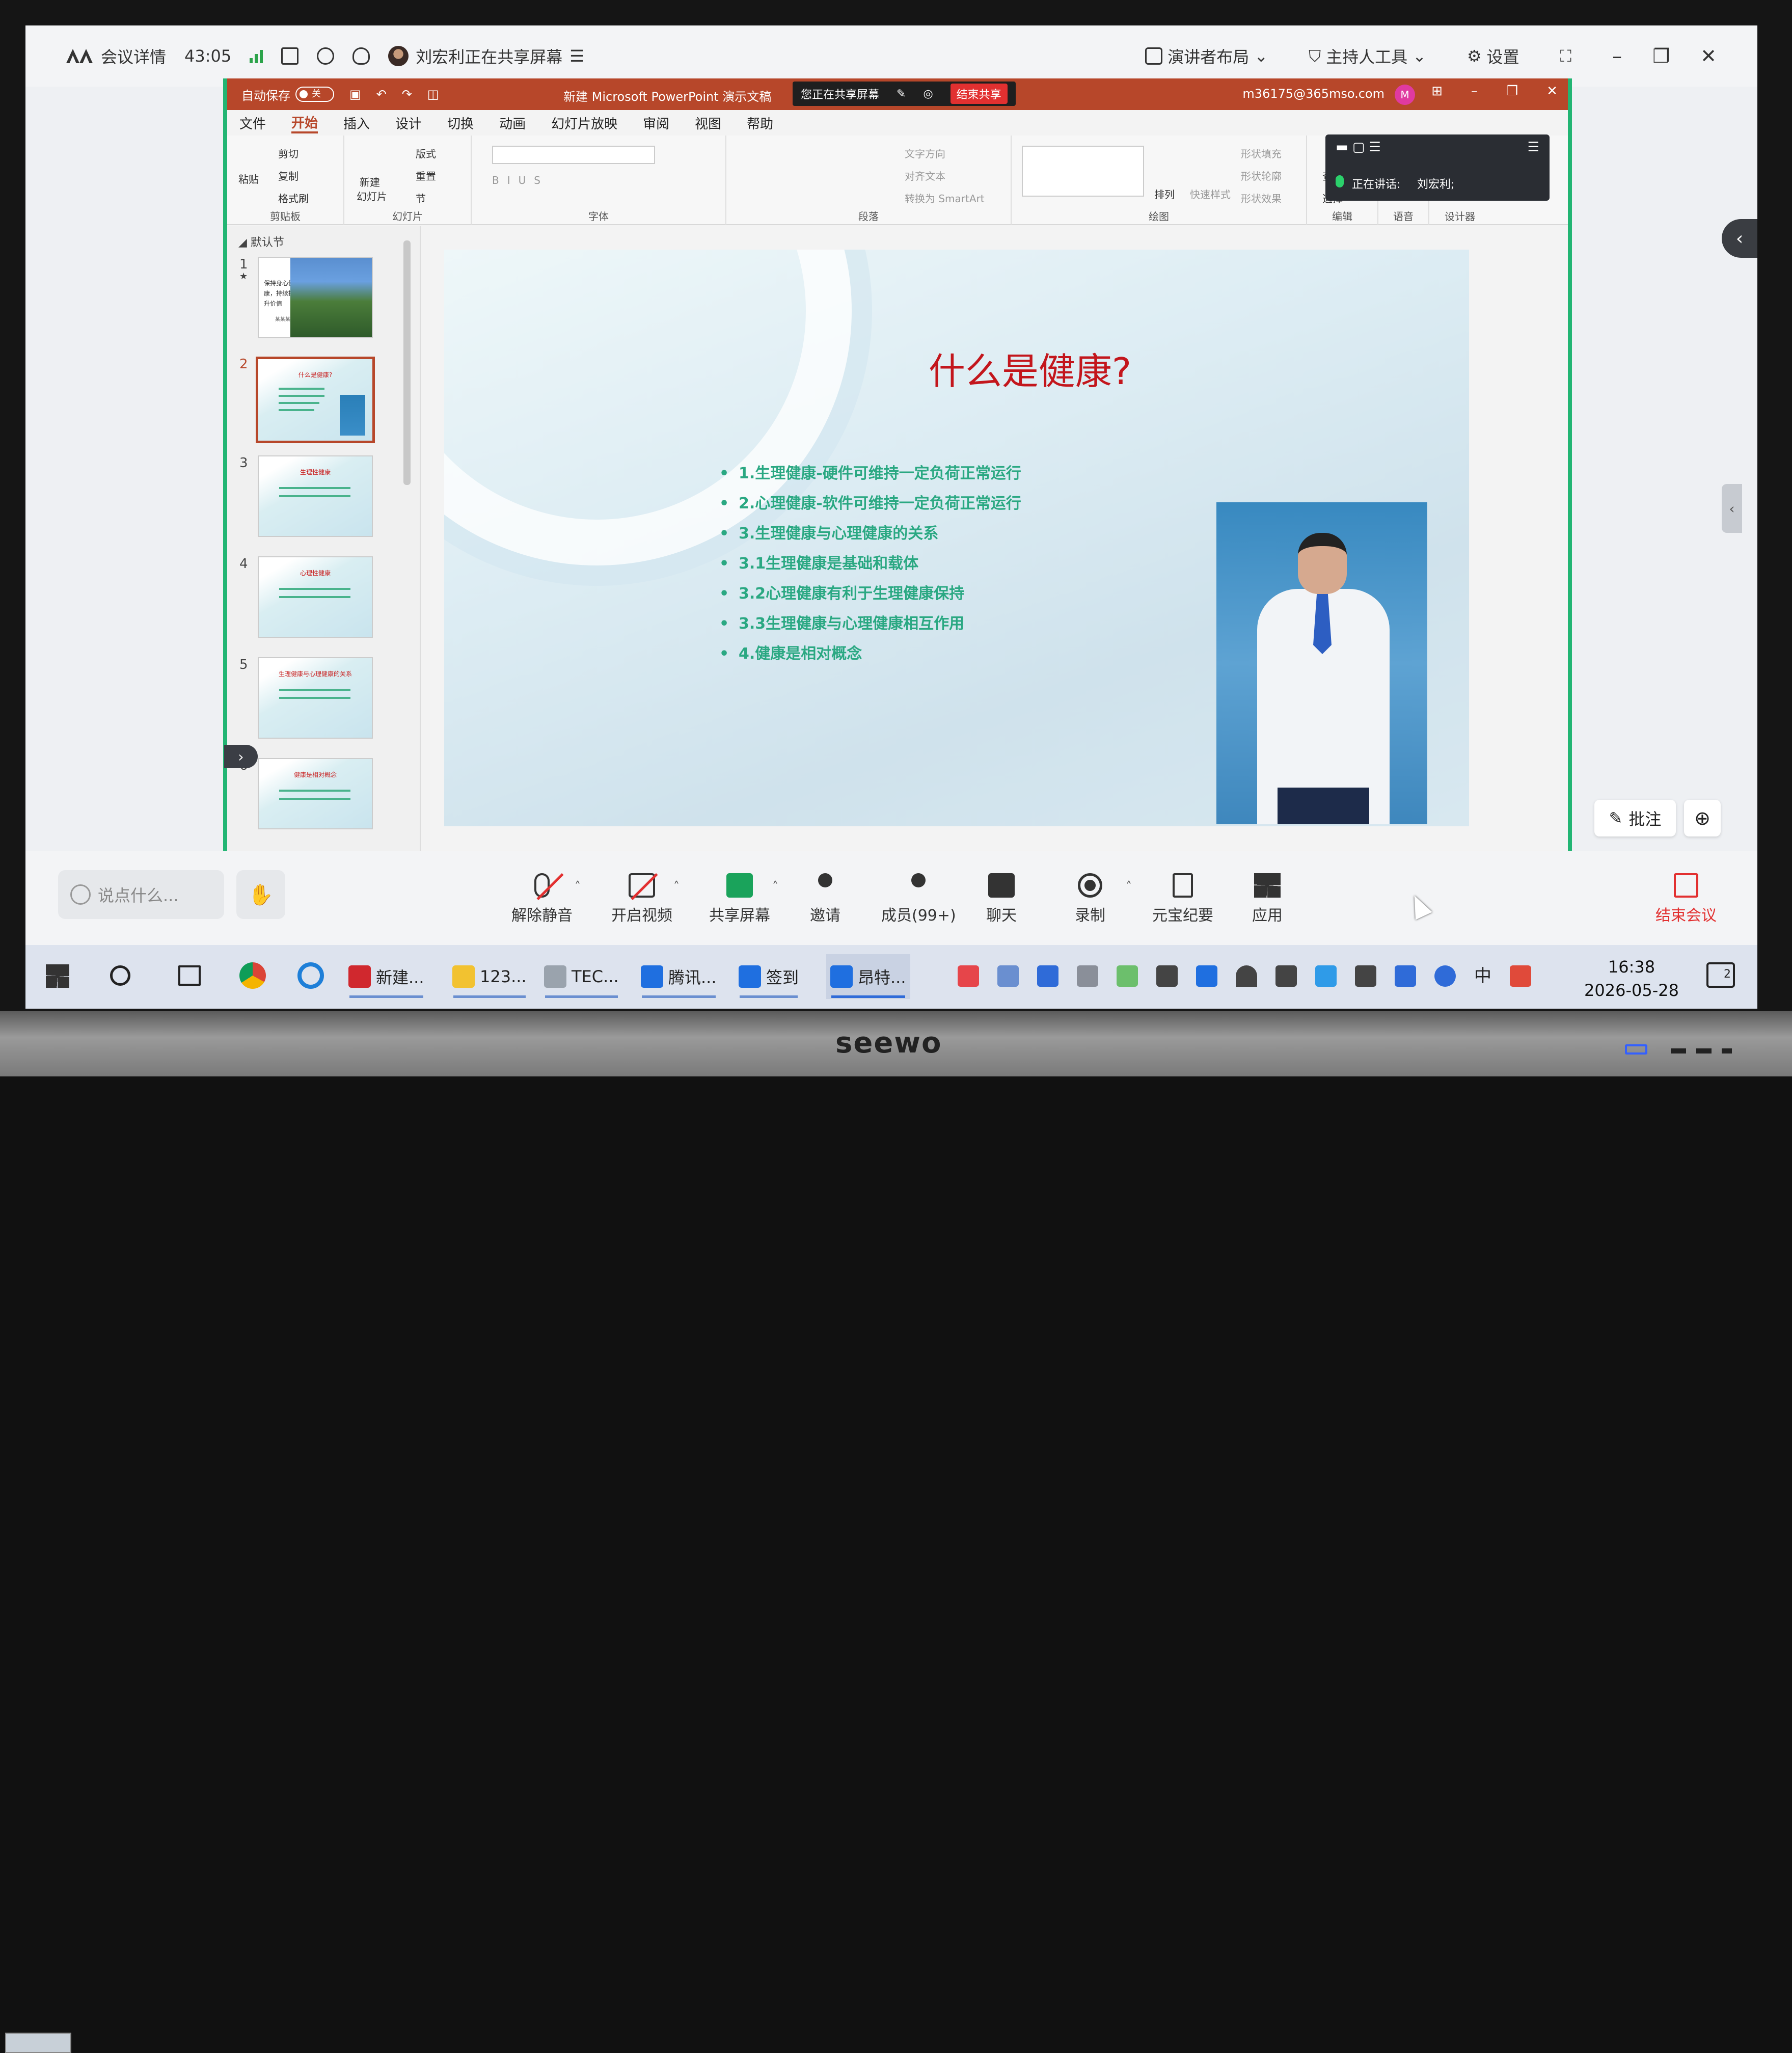 This screenshot has height=2053, width=1792. Describe the element at coordinates (315, 597) in the screenshot. I see `slide-thumbnail-4: 心理性健康` at that location.